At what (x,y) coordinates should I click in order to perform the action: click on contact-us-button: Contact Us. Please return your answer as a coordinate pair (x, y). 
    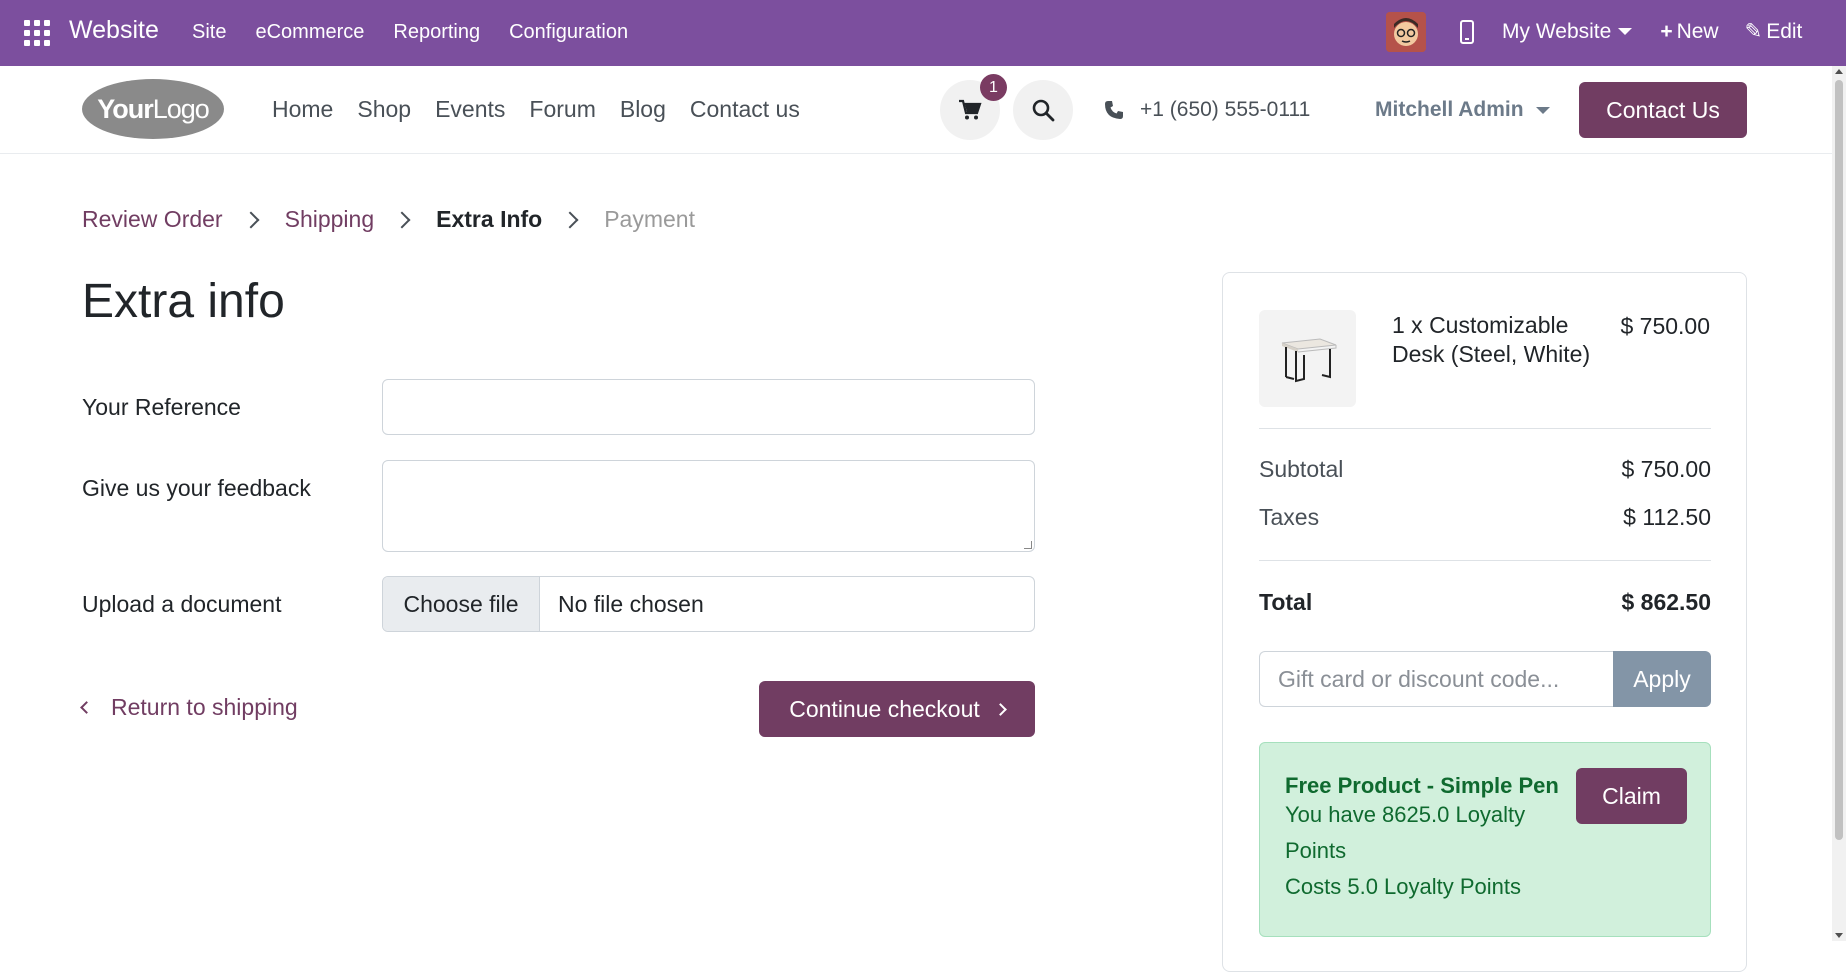
    Looking at the image, I should click on (1663, 110).